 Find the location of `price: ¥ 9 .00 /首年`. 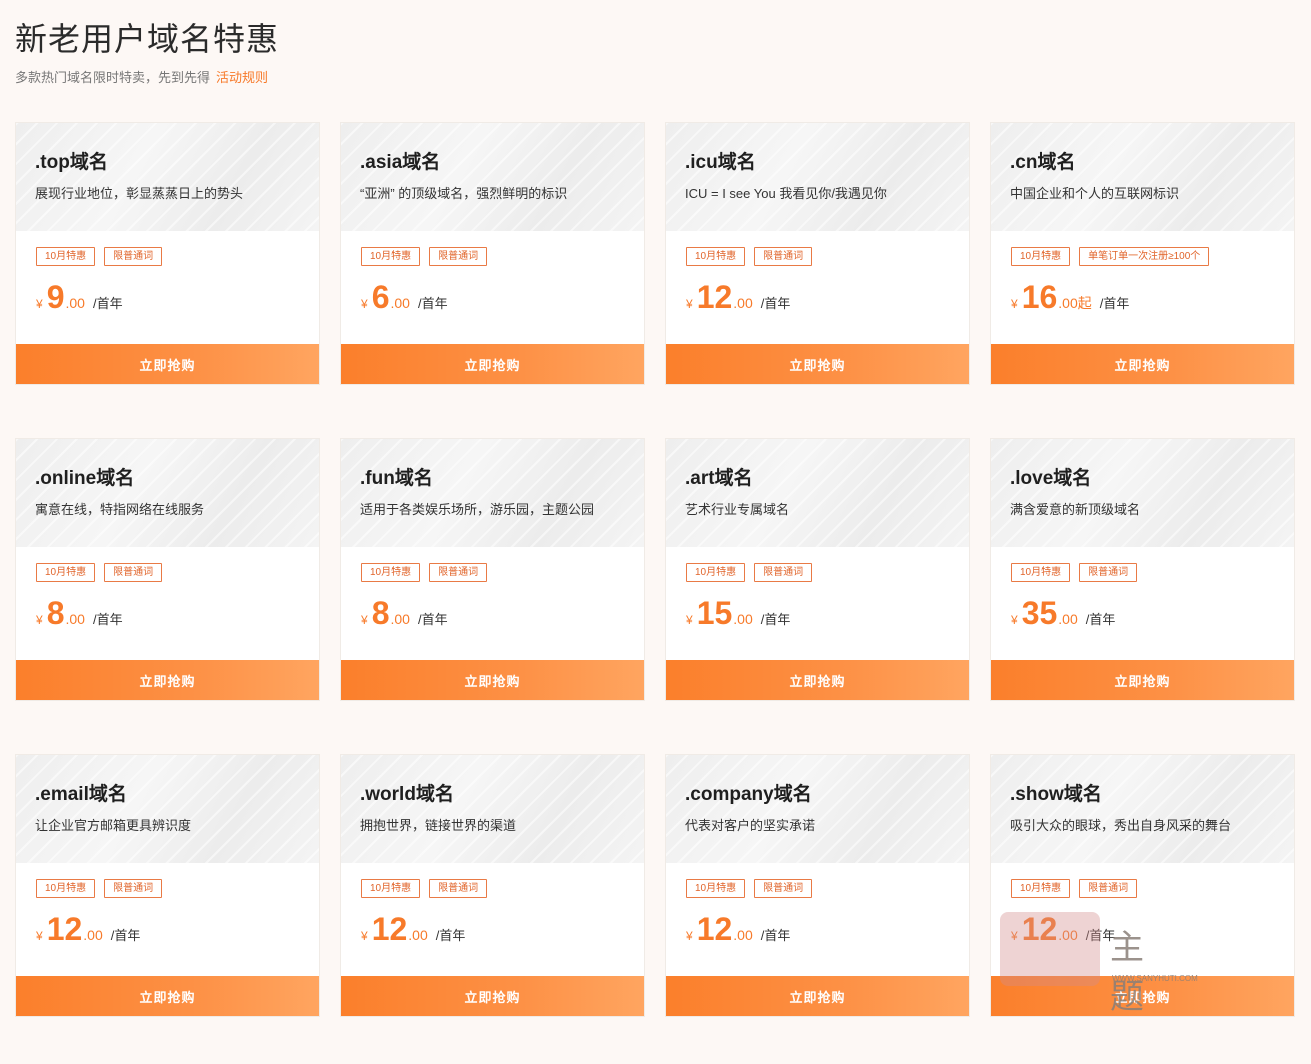

price: ¥ 9 .00 /首年 is located at coordinates (168, 297).